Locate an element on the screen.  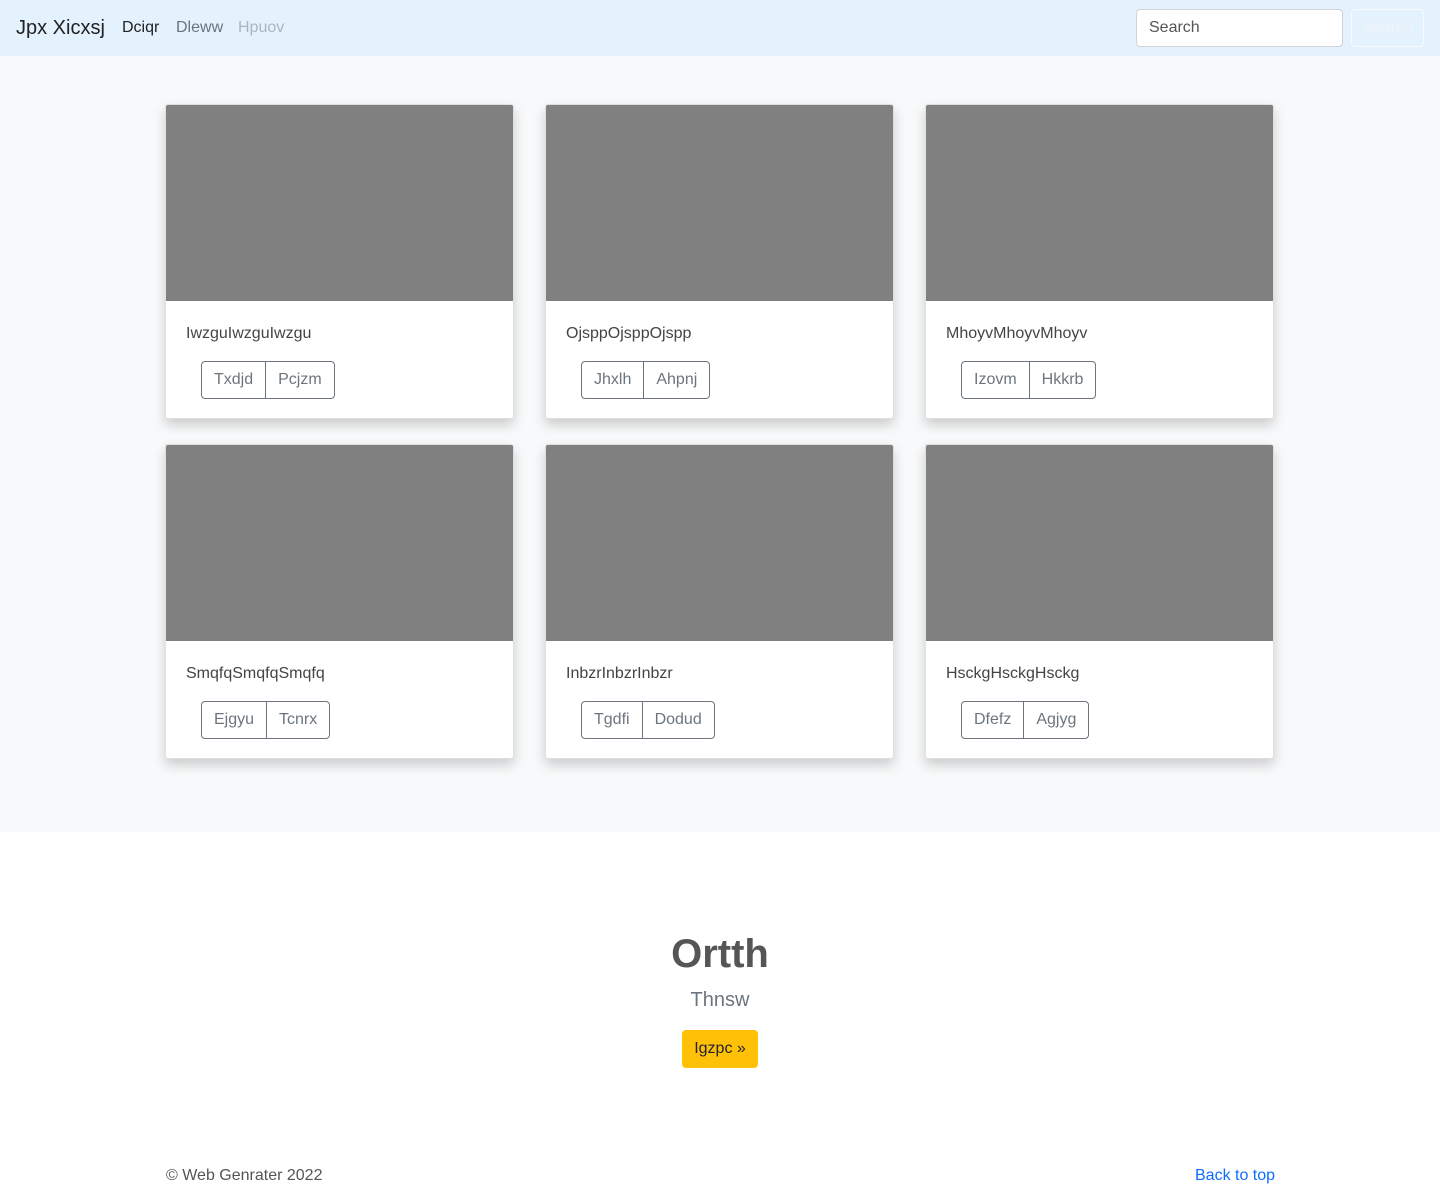
card-button: Izovm is located at coordinates (995, 380).